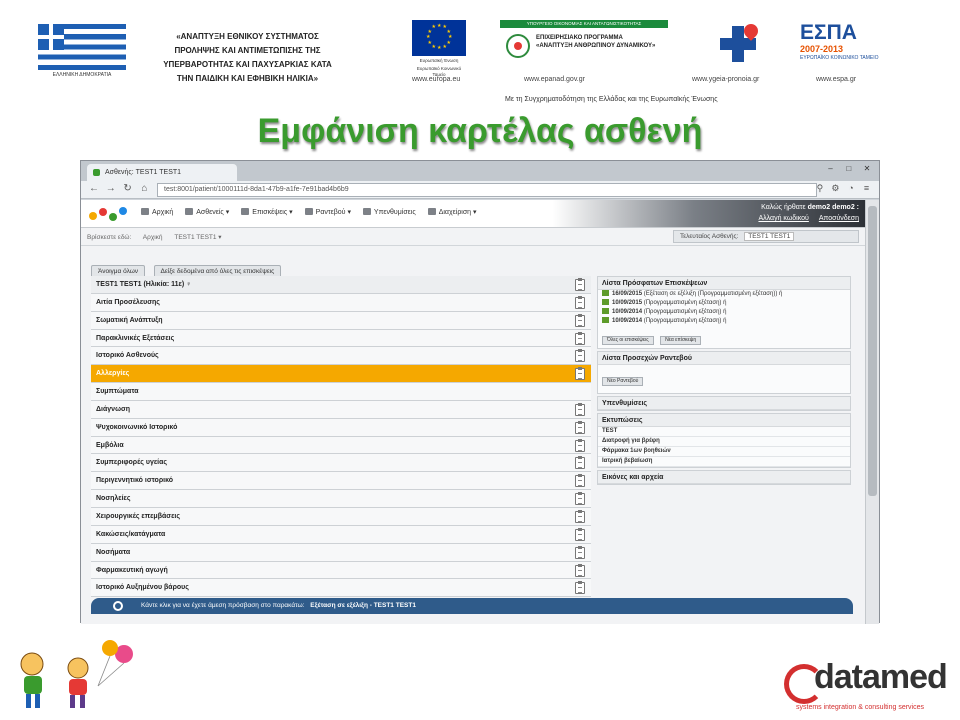 This screenshot has width=960, height=720. What do you see at coordinates (157, 212) in the screenshot?
I see `menu-home: Αρχική` at bounding box center [157, 212].